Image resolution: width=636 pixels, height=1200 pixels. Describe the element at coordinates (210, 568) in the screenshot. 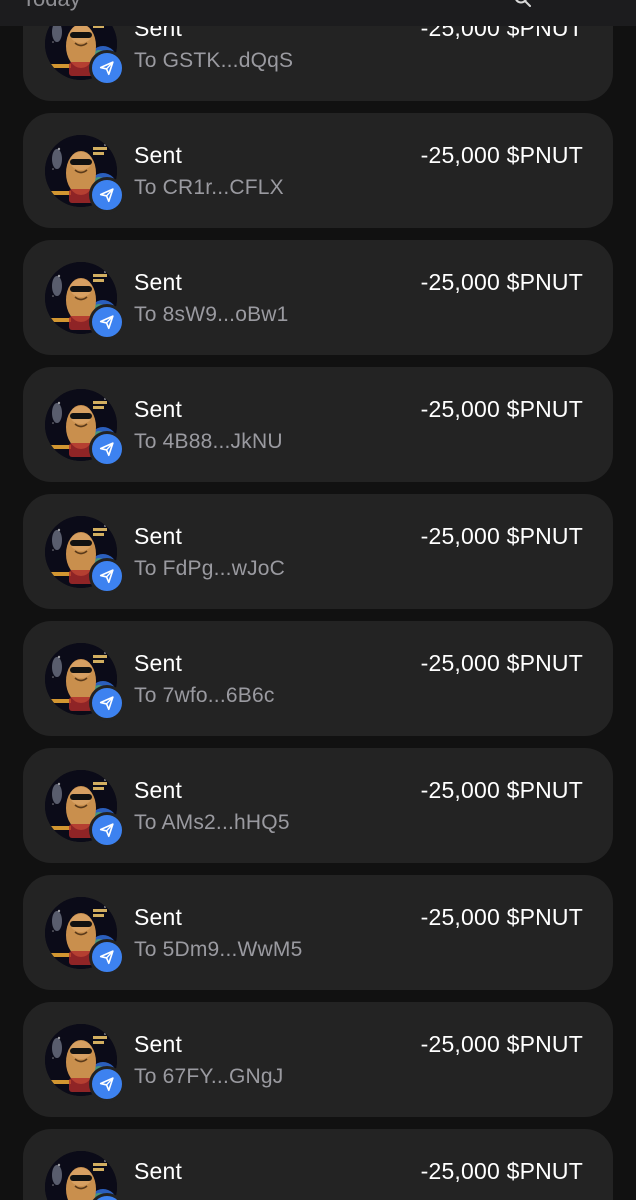

I see `transaction-recipient: To FdPg...wJoC` at that location.